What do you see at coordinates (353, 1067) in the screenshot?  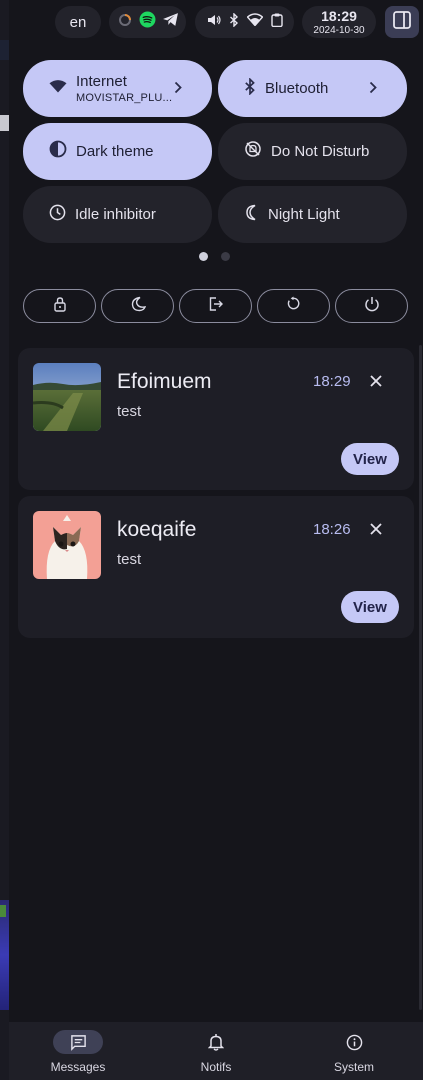 I see `nav-system-label: System` at bounding box center [353, 1067].